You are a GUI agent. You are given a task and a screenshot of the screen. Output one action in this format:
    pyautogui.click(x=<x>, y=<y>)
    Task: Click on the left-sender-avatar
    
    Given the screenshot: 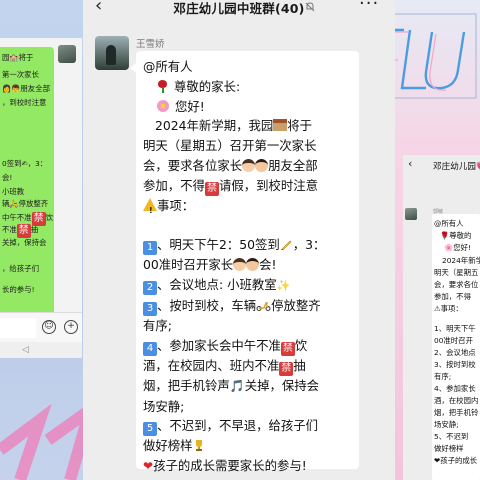 What is the action you would take?
    pyautogui.click(x=67, y=54)
    